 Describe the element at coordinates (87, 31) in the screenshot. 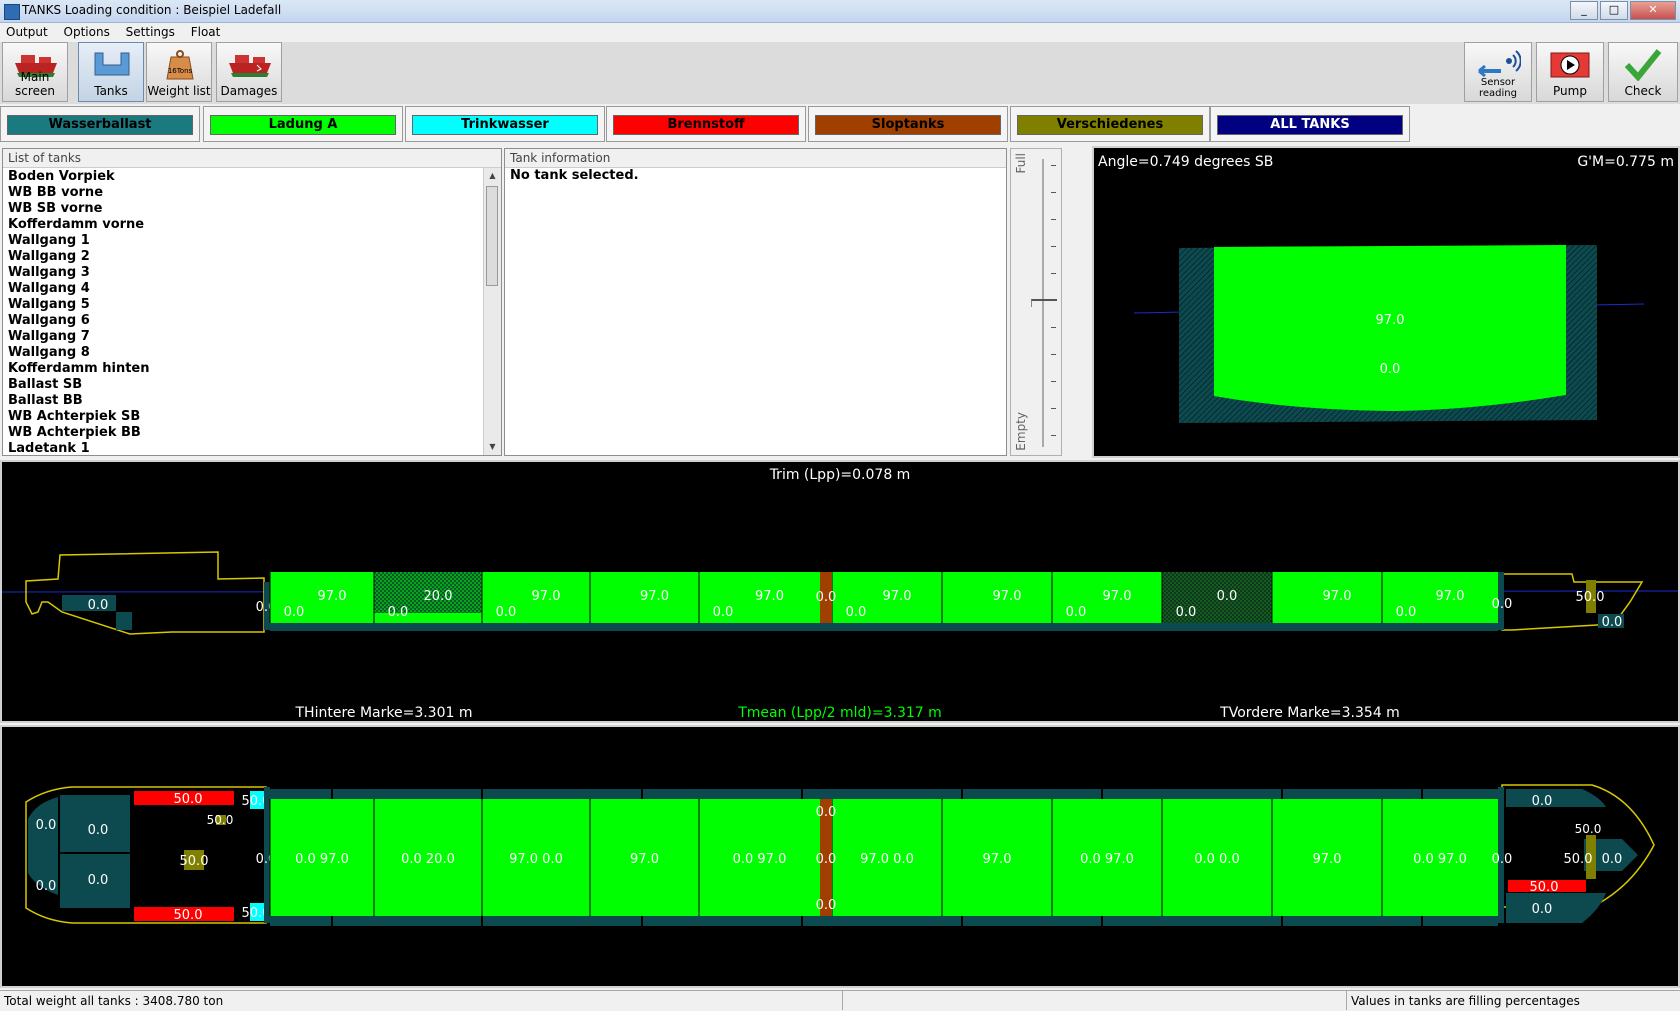

I see `menu-options: Options` at that location.